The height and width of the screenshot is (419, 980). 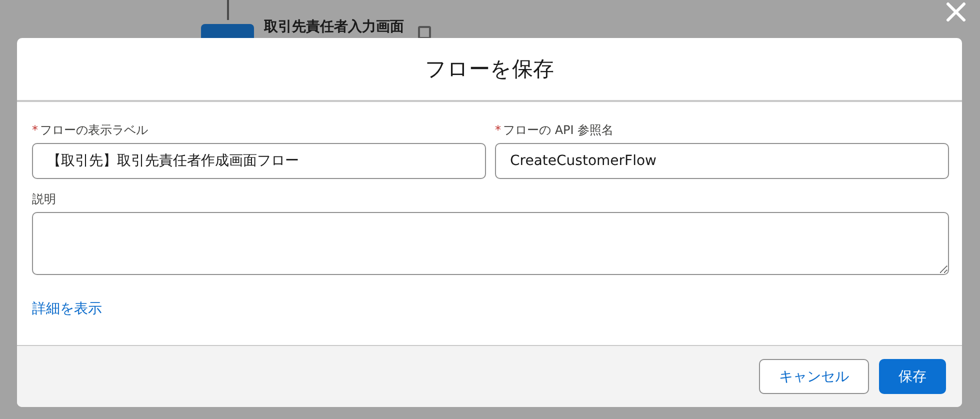 I want to click on field-label: フローの API 参照名, so click(x=558, y=130).